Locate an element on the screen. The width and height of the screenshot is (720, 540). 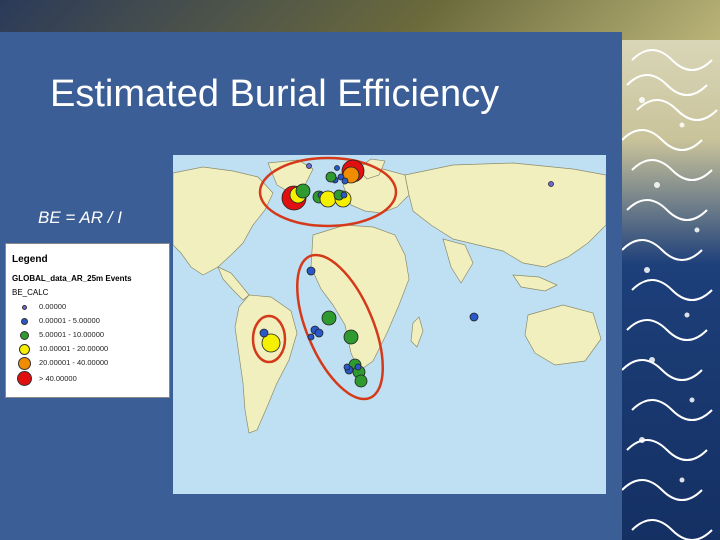
legend-title: Legend is located at coordinates (30, 259).